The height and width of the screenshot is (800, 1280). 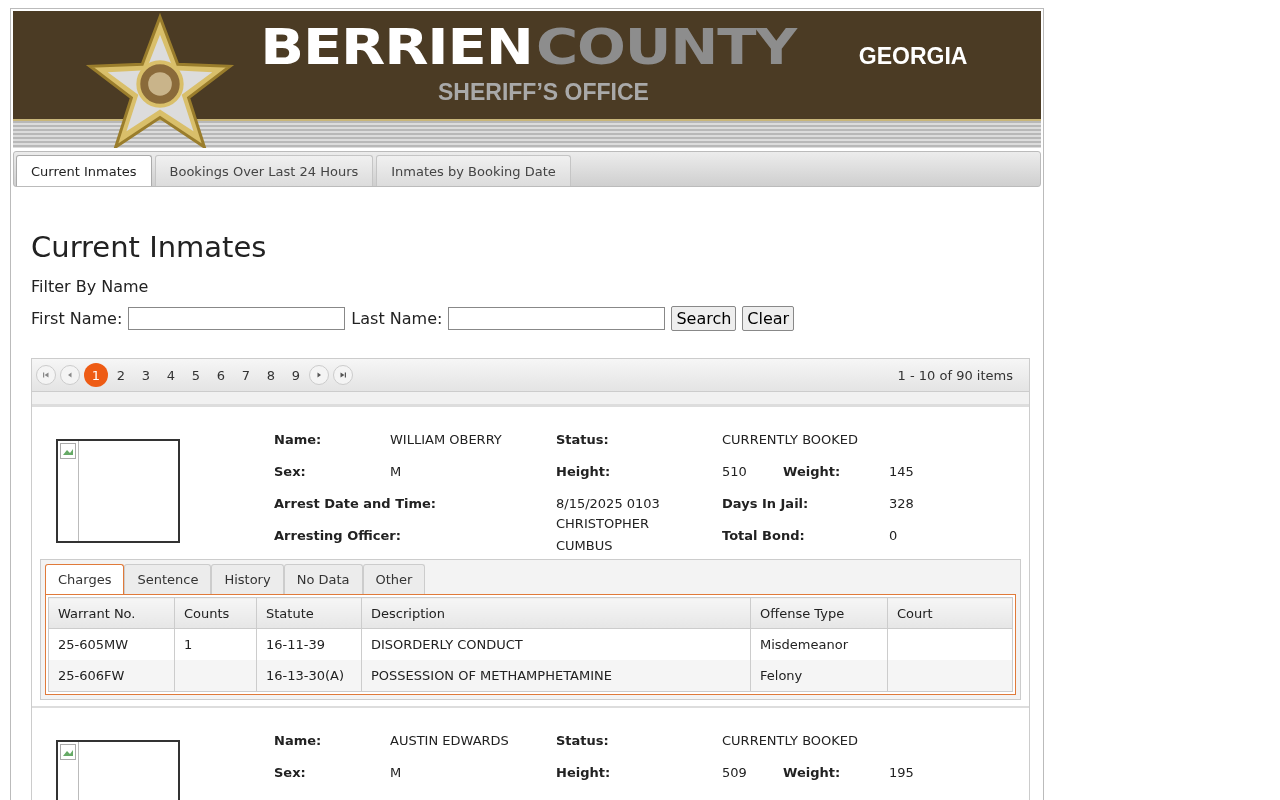 I want to click on table-cell: 25-606FW, so click(x=91, y=675).